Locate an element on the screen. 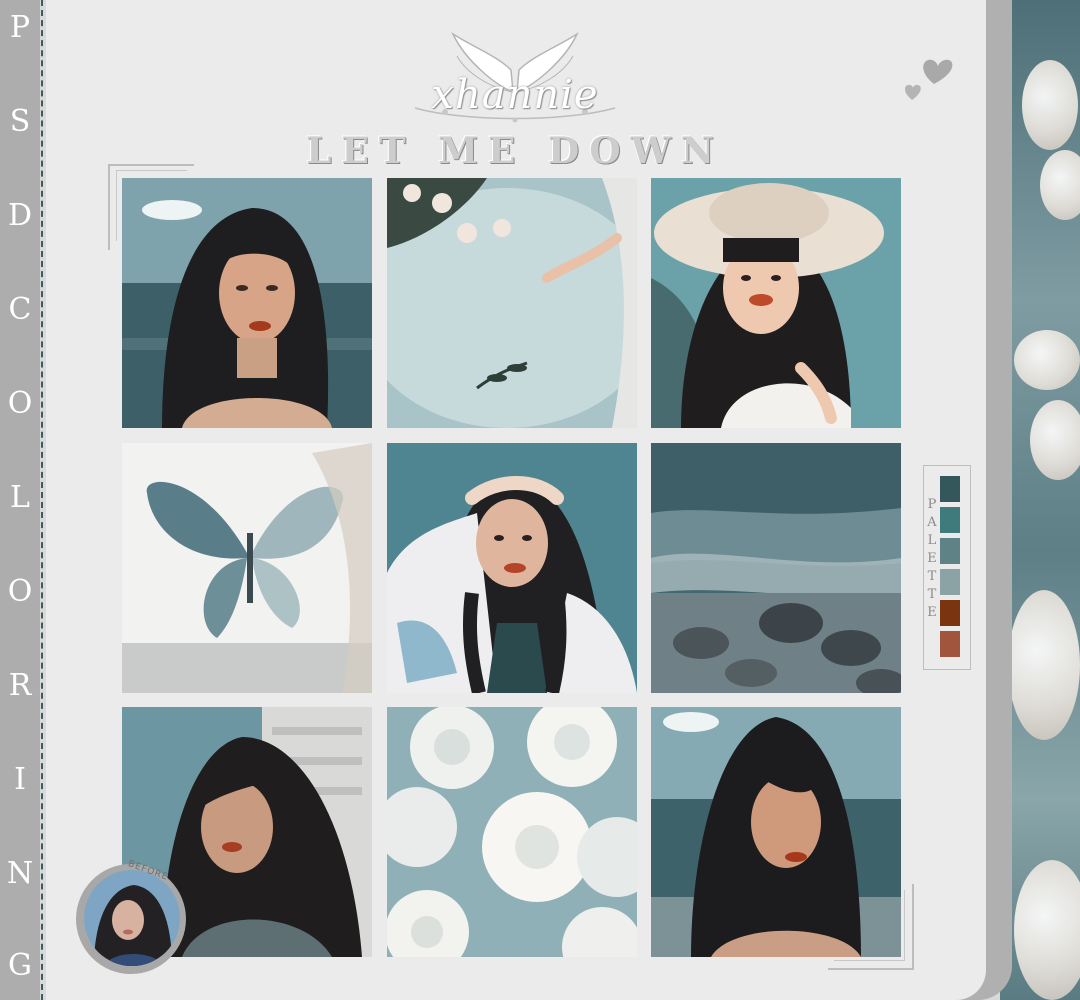  side-letter: L is located at coordinates (20, 497).